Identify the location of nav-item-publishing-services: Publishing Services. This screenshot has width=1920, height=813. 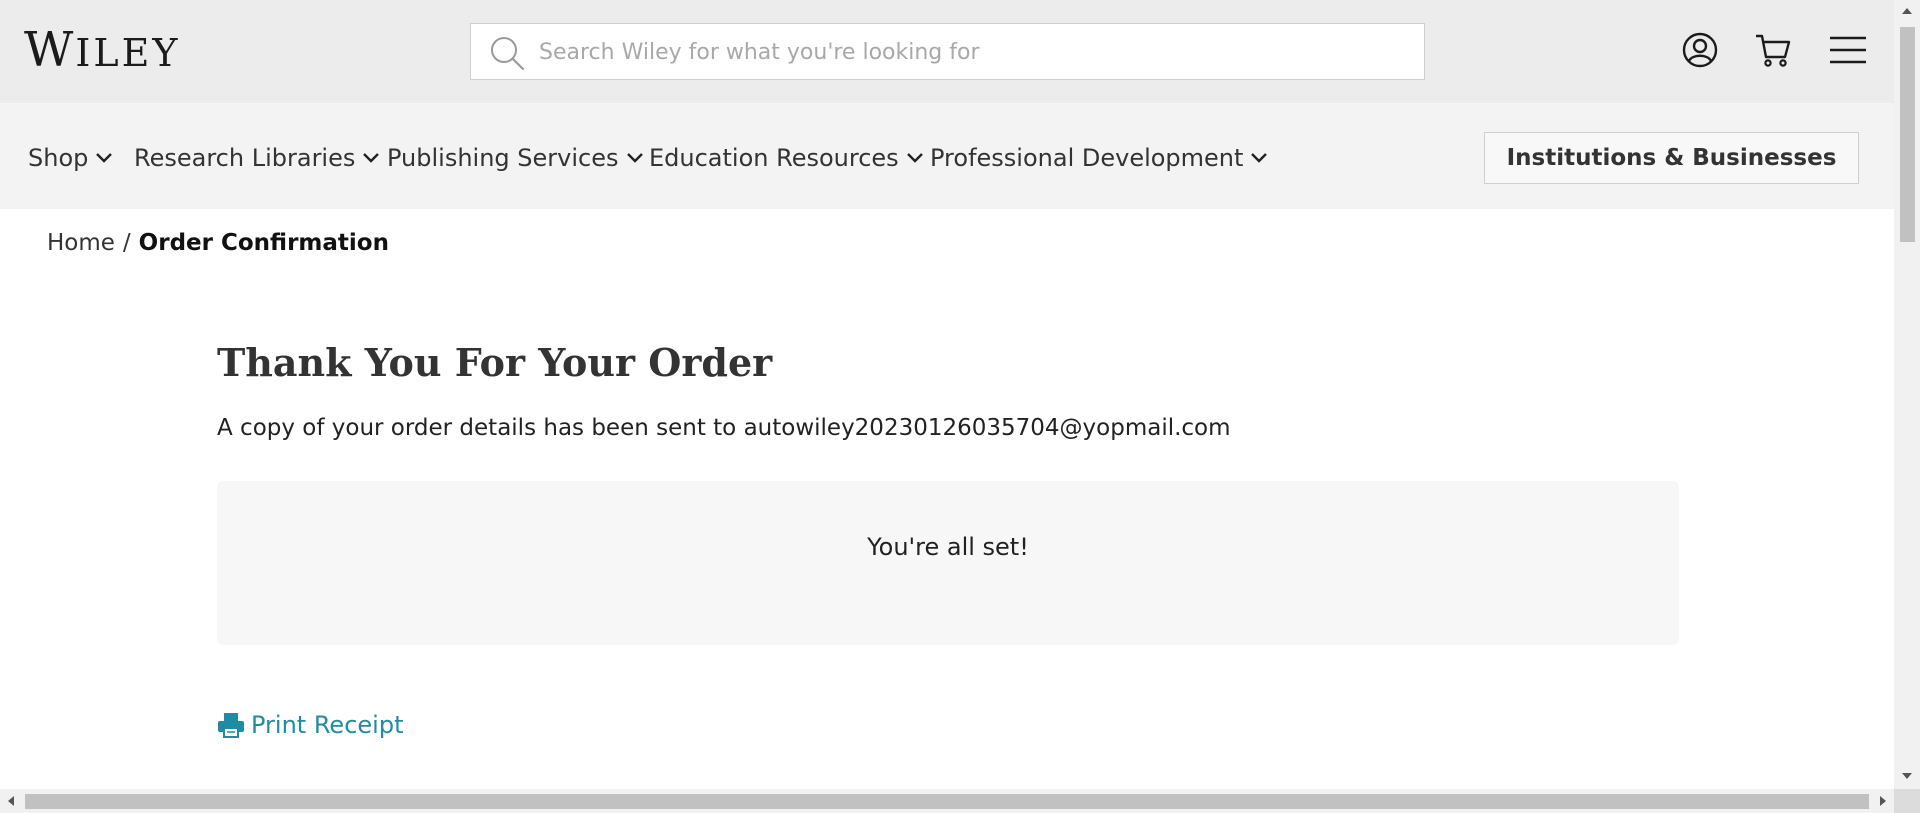
(515, 158).